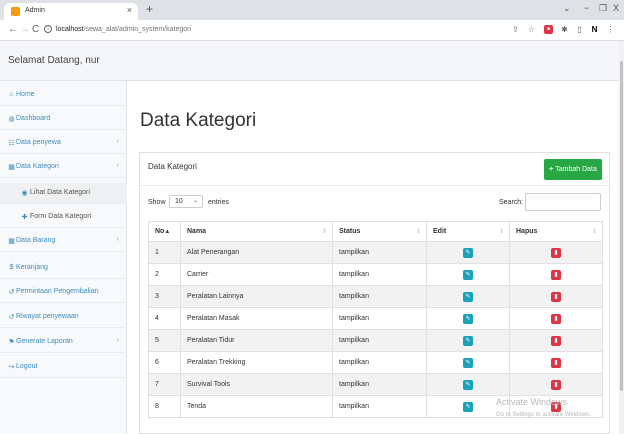 This screenshot has height=434, width=624. I want to click on page-scrollbar, so click(621, 237).